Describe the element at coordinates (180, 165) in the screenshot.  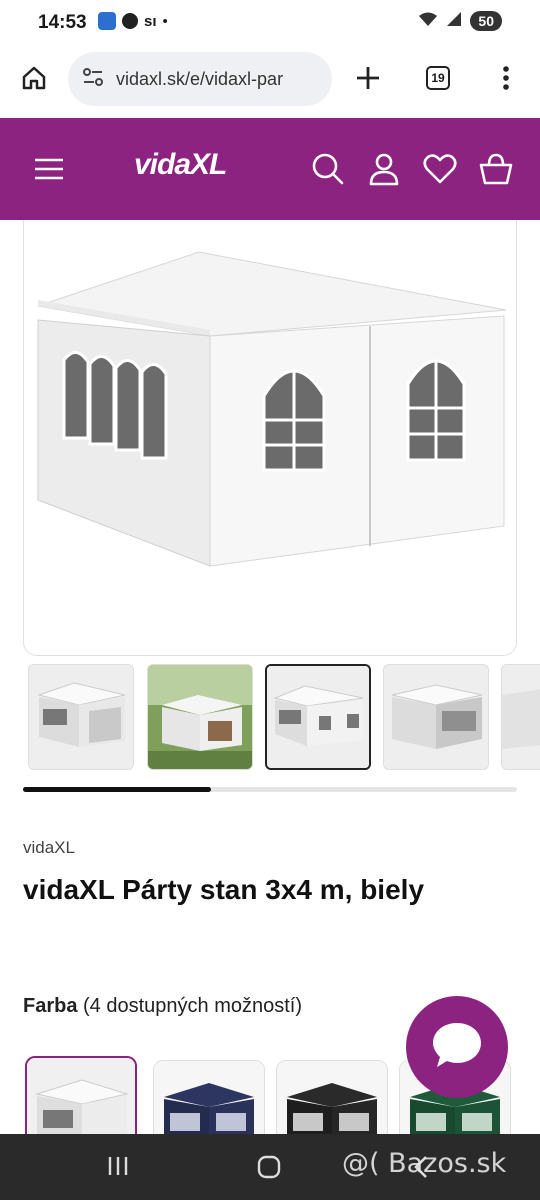
I see `site-logo: vidaXL` at that location.